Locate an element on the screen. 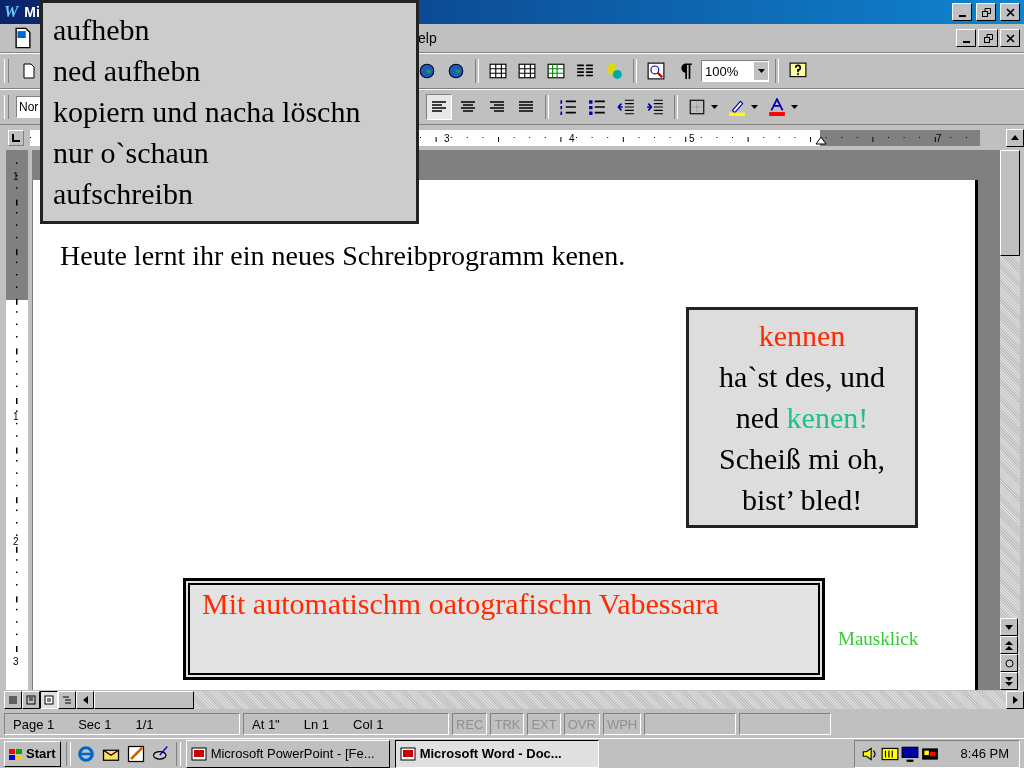  scroll-up-button is located at coordinates (1015, 137).